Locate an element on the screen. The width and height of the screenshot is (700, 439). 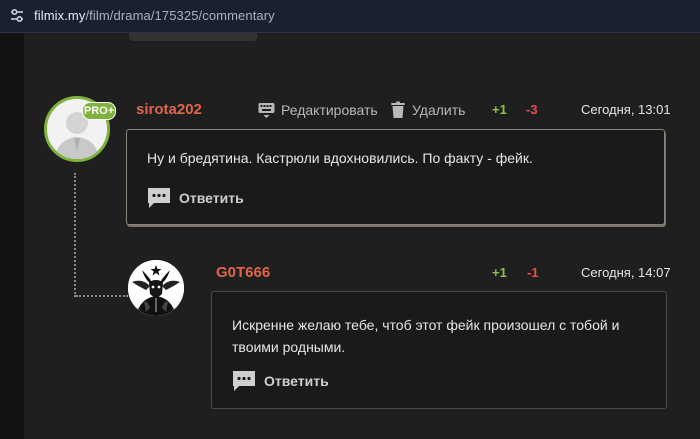
site-settings-icon is located at coordinates (17, 16).